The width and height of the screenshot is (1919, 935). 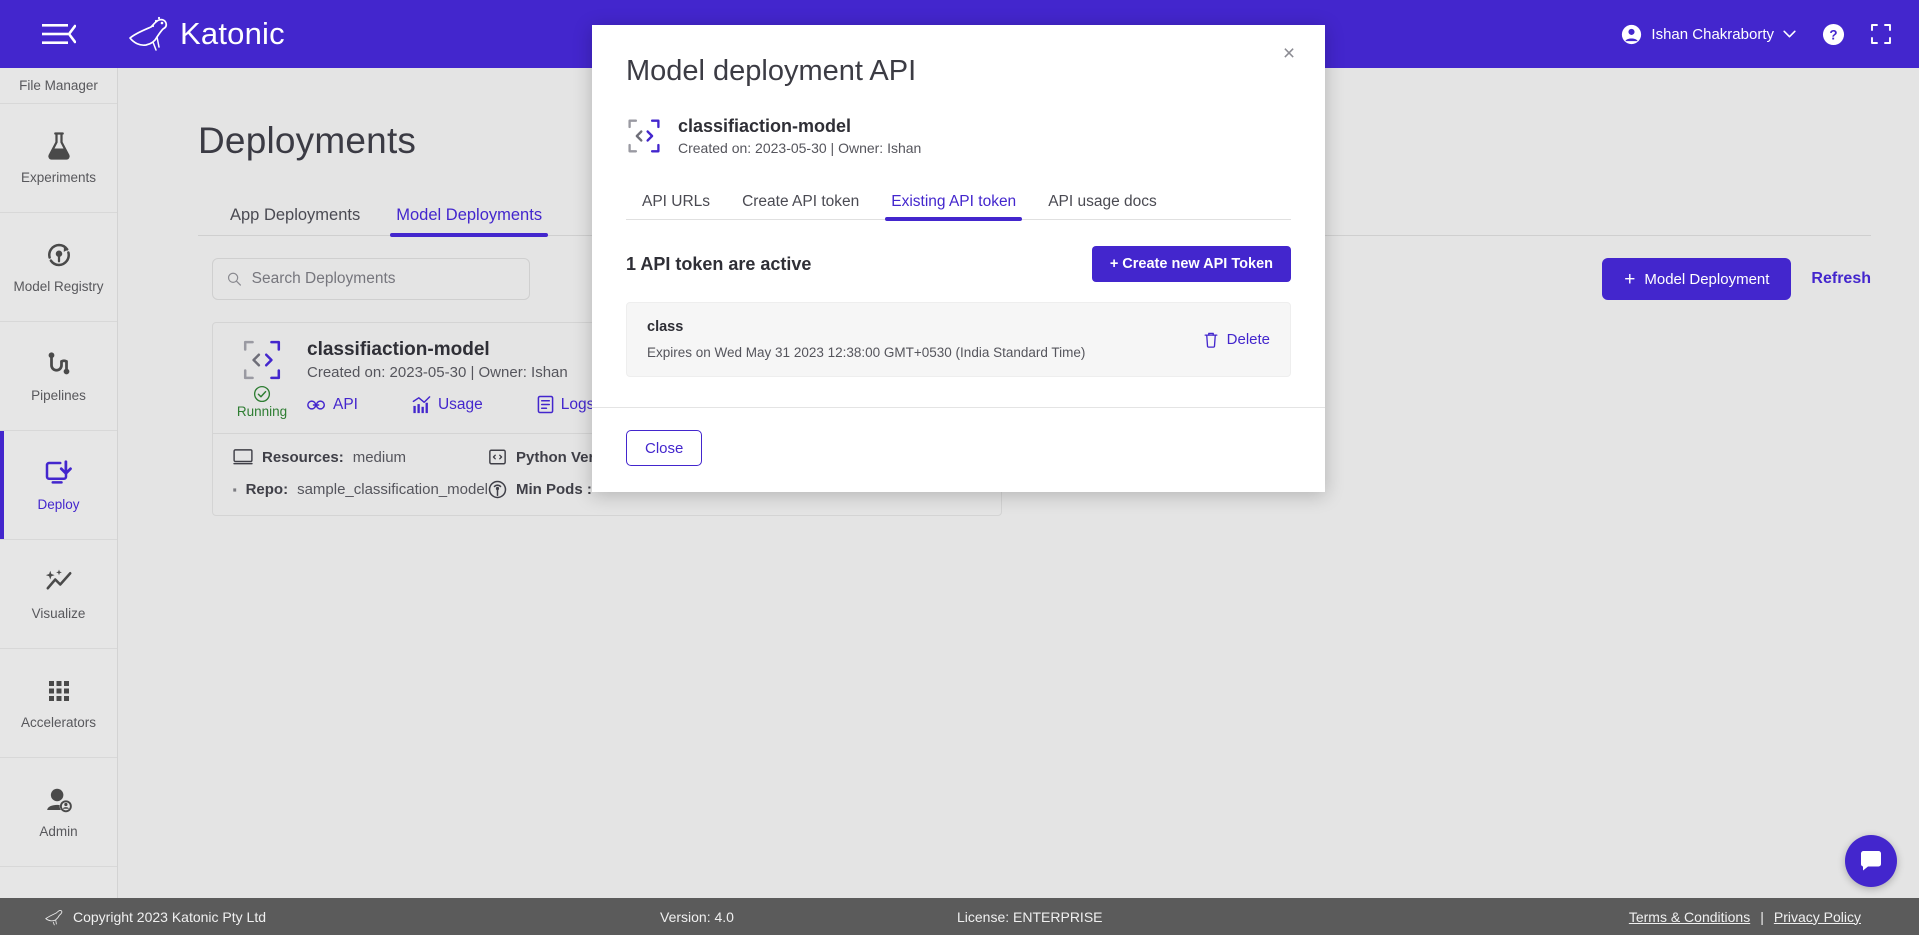 What do you see at coordinates (243, 457) in the screenshot?
I see `monitor-icon` at bounding box center [243, 457].